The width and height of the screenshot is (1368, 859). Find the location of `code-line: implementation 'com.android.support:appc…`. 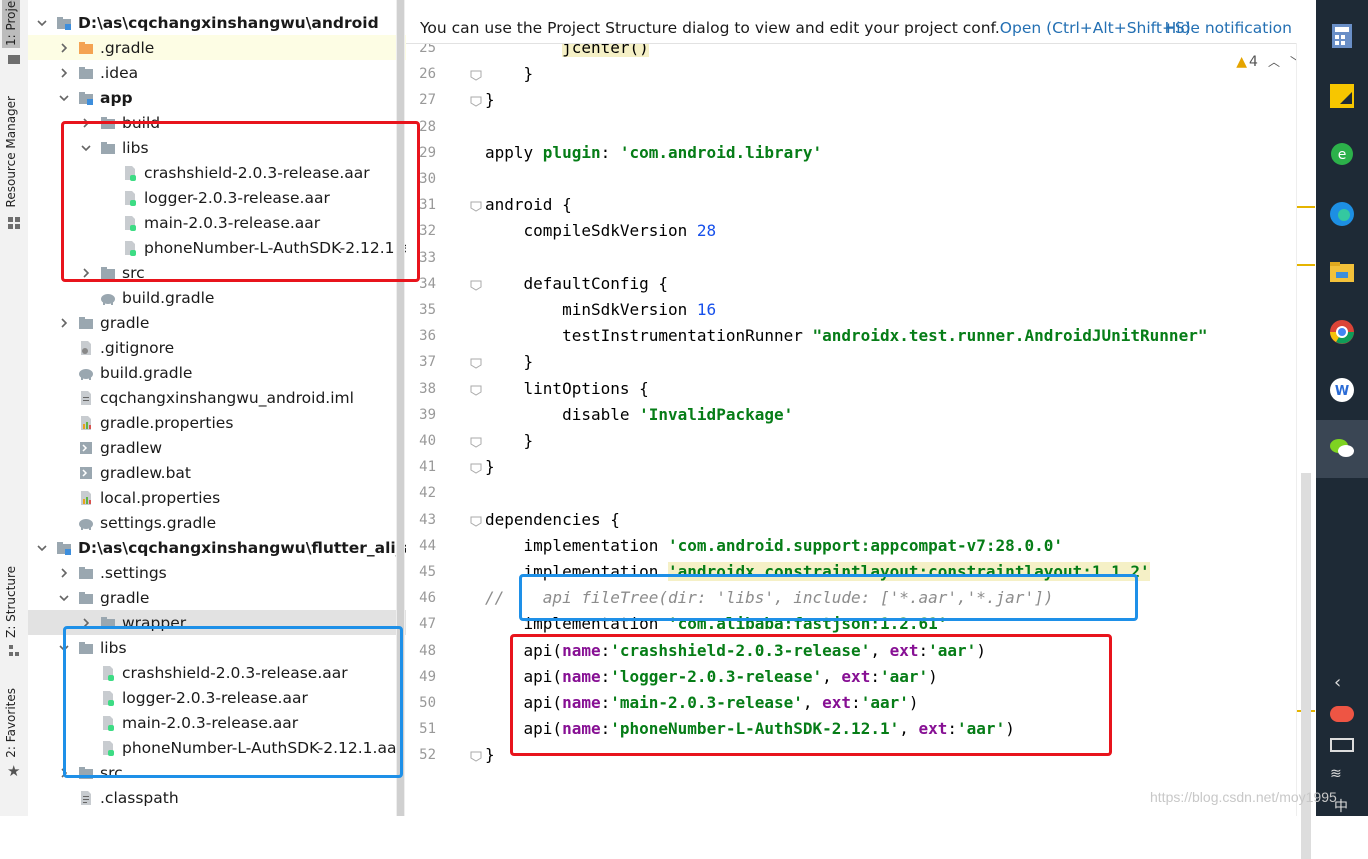

code-line: implementation 'com.android.support:appc… is located at coordinates (774, 545).